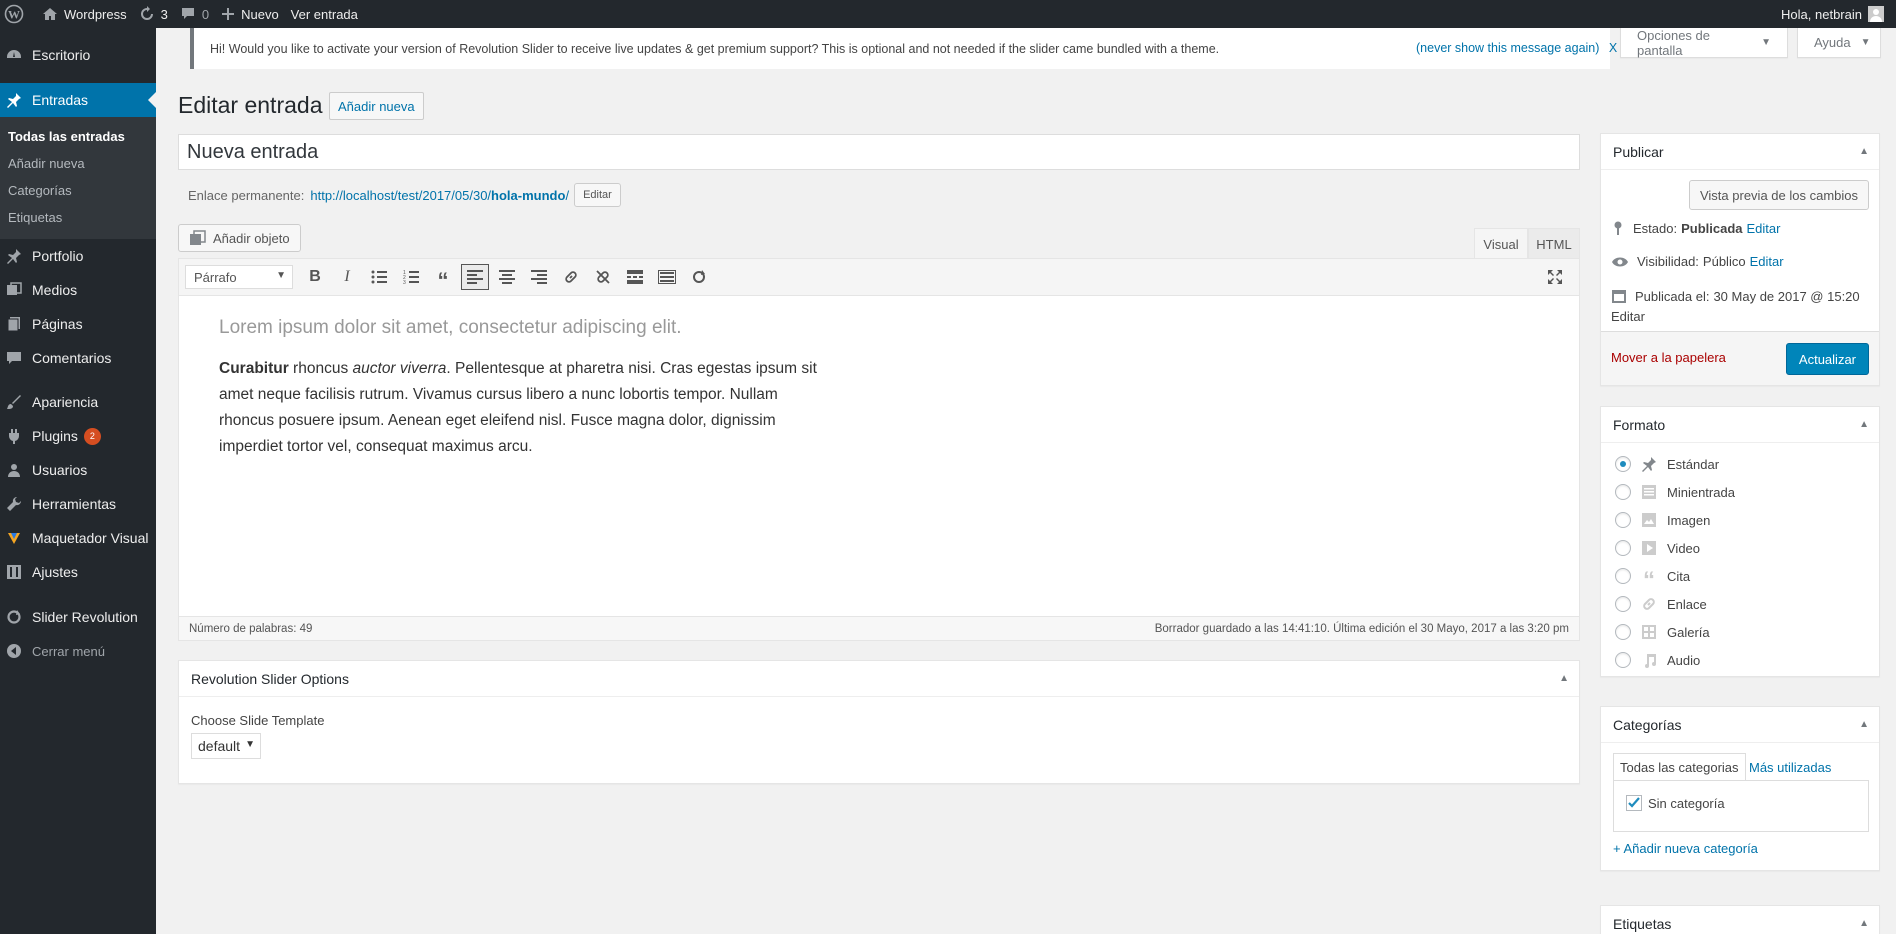  What do you see at coordinates (1679, 767) in the screenshot?
I see `tab-all-categories: Todas las categorias` at bounding box center [1679, 767].